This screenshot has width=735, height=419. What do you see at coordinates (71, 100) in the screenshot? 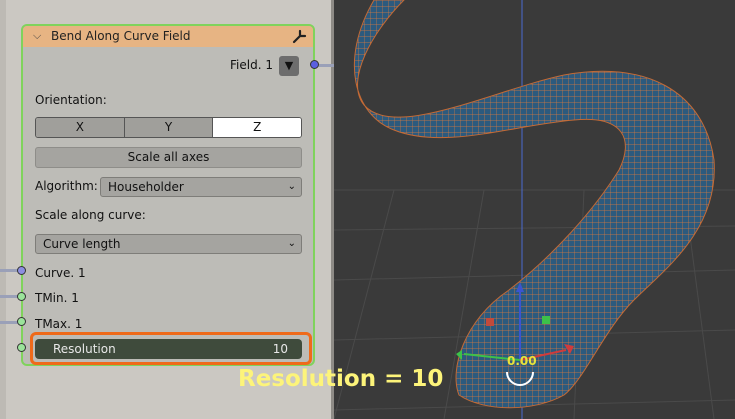
I see `orientation-label: Orientation:` at bounding box center [71, 100].